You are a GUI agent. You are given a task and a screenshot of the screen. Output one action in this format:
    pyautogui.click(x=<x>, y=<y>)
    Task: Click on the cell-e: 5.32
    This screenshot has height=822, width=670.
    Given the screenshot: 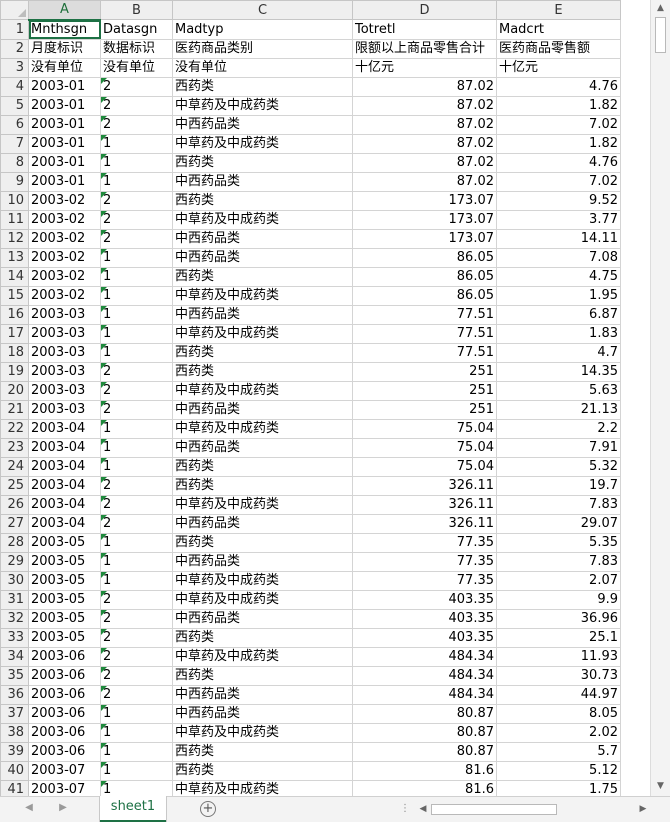 What is the action you would take?
    pyautogui.click(x=558, y=466)
    